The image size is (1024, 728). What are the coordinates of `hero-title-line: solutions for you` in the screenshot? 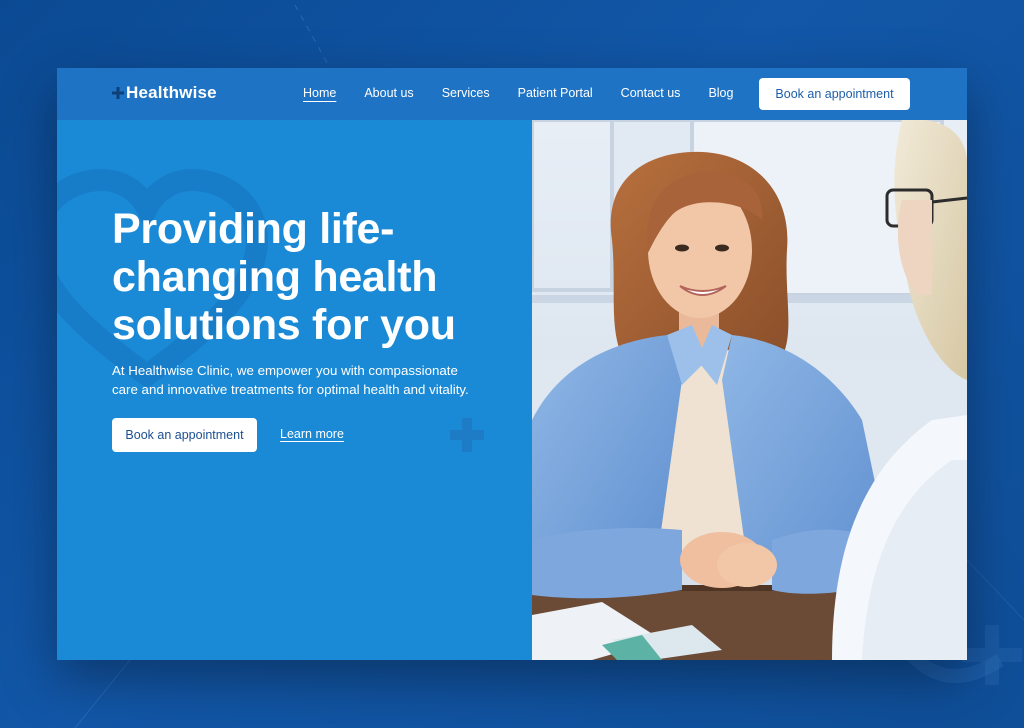 It's located at (284, 325).